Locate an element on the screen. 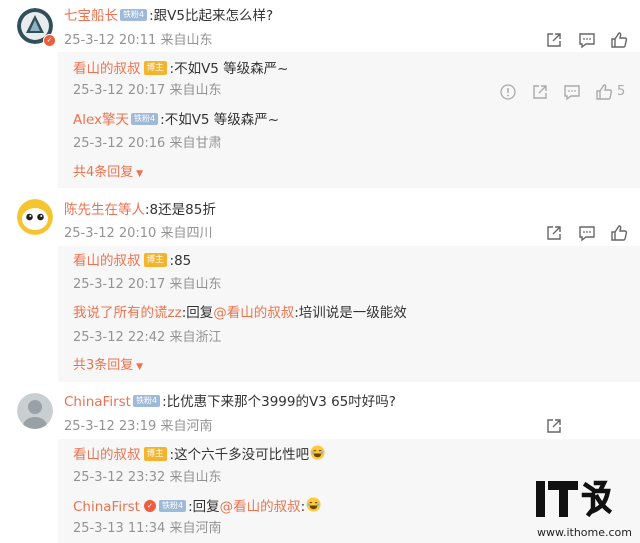 This screenshot has height=543, width=640. expand-replies-link: 共3条回复 ▼ is located at coordinates (108, 366).